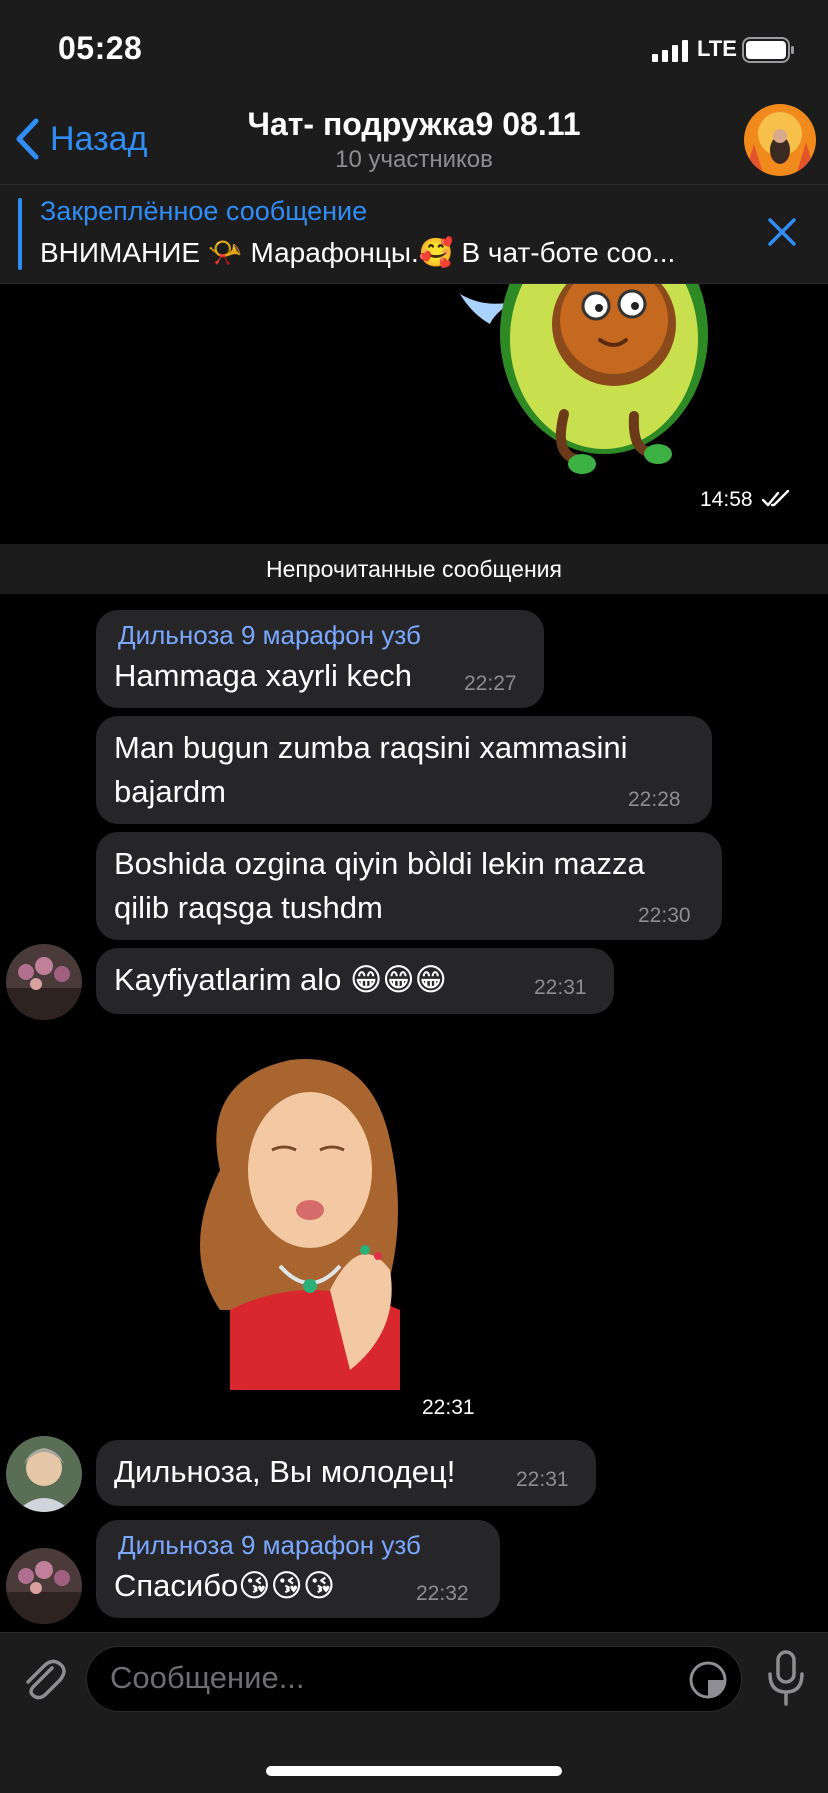 The width and height of the screenshot is (828, 1793). Describe the element at coordinates (170, 791) in the screenshot. I see `message-text-line: bajardm` at that location.